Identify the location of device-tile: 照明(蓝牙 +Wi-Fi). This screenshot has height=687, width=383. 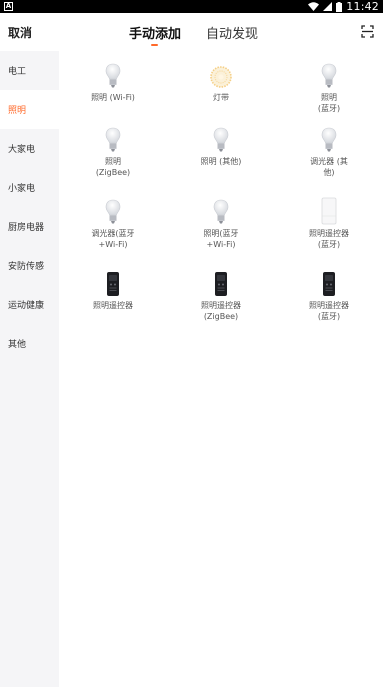
(221, 223).